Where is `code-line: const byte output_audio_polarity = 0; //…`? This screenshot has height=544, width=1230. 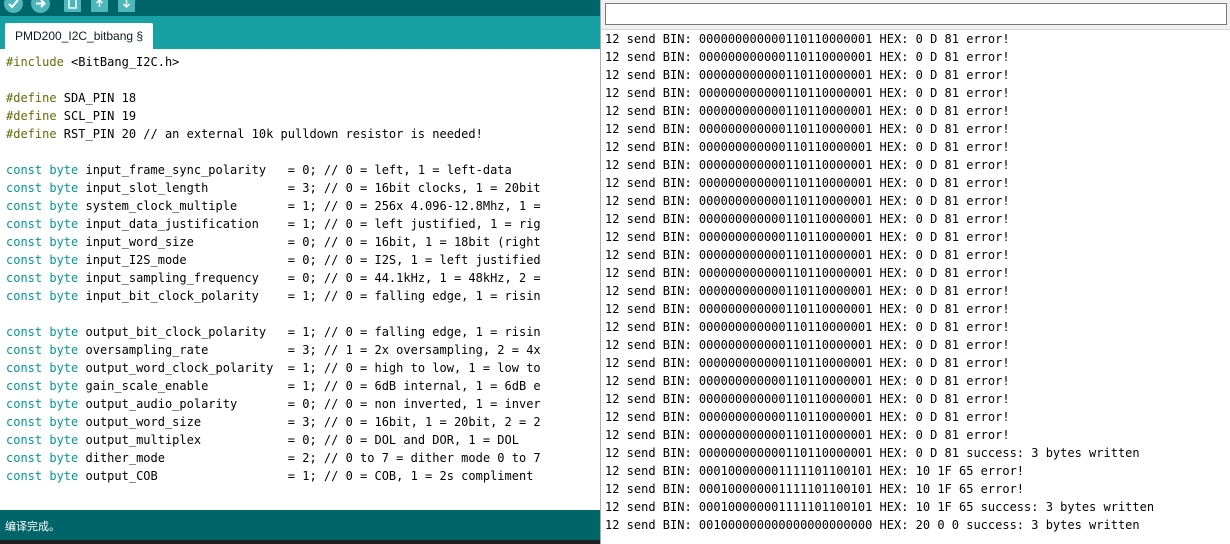 code-line: const byte output_audio_polarity = 0; //… is located at coordinates (273, 404).